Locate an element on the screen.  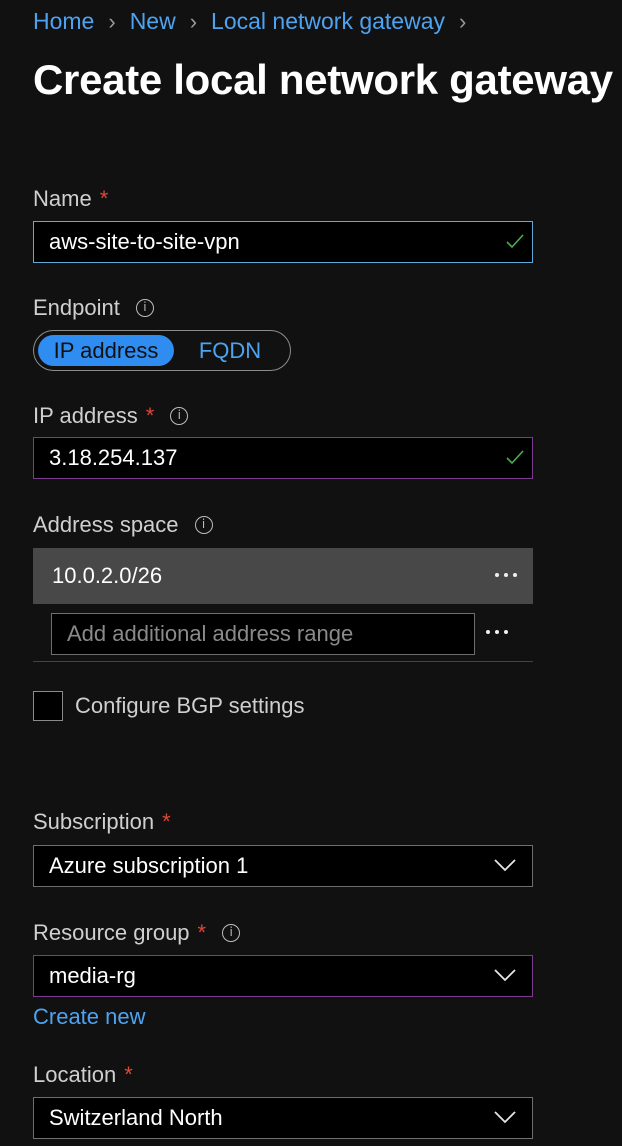
subscription-dropdown: Azure subscription 1 is located at coordinates (283, 866).